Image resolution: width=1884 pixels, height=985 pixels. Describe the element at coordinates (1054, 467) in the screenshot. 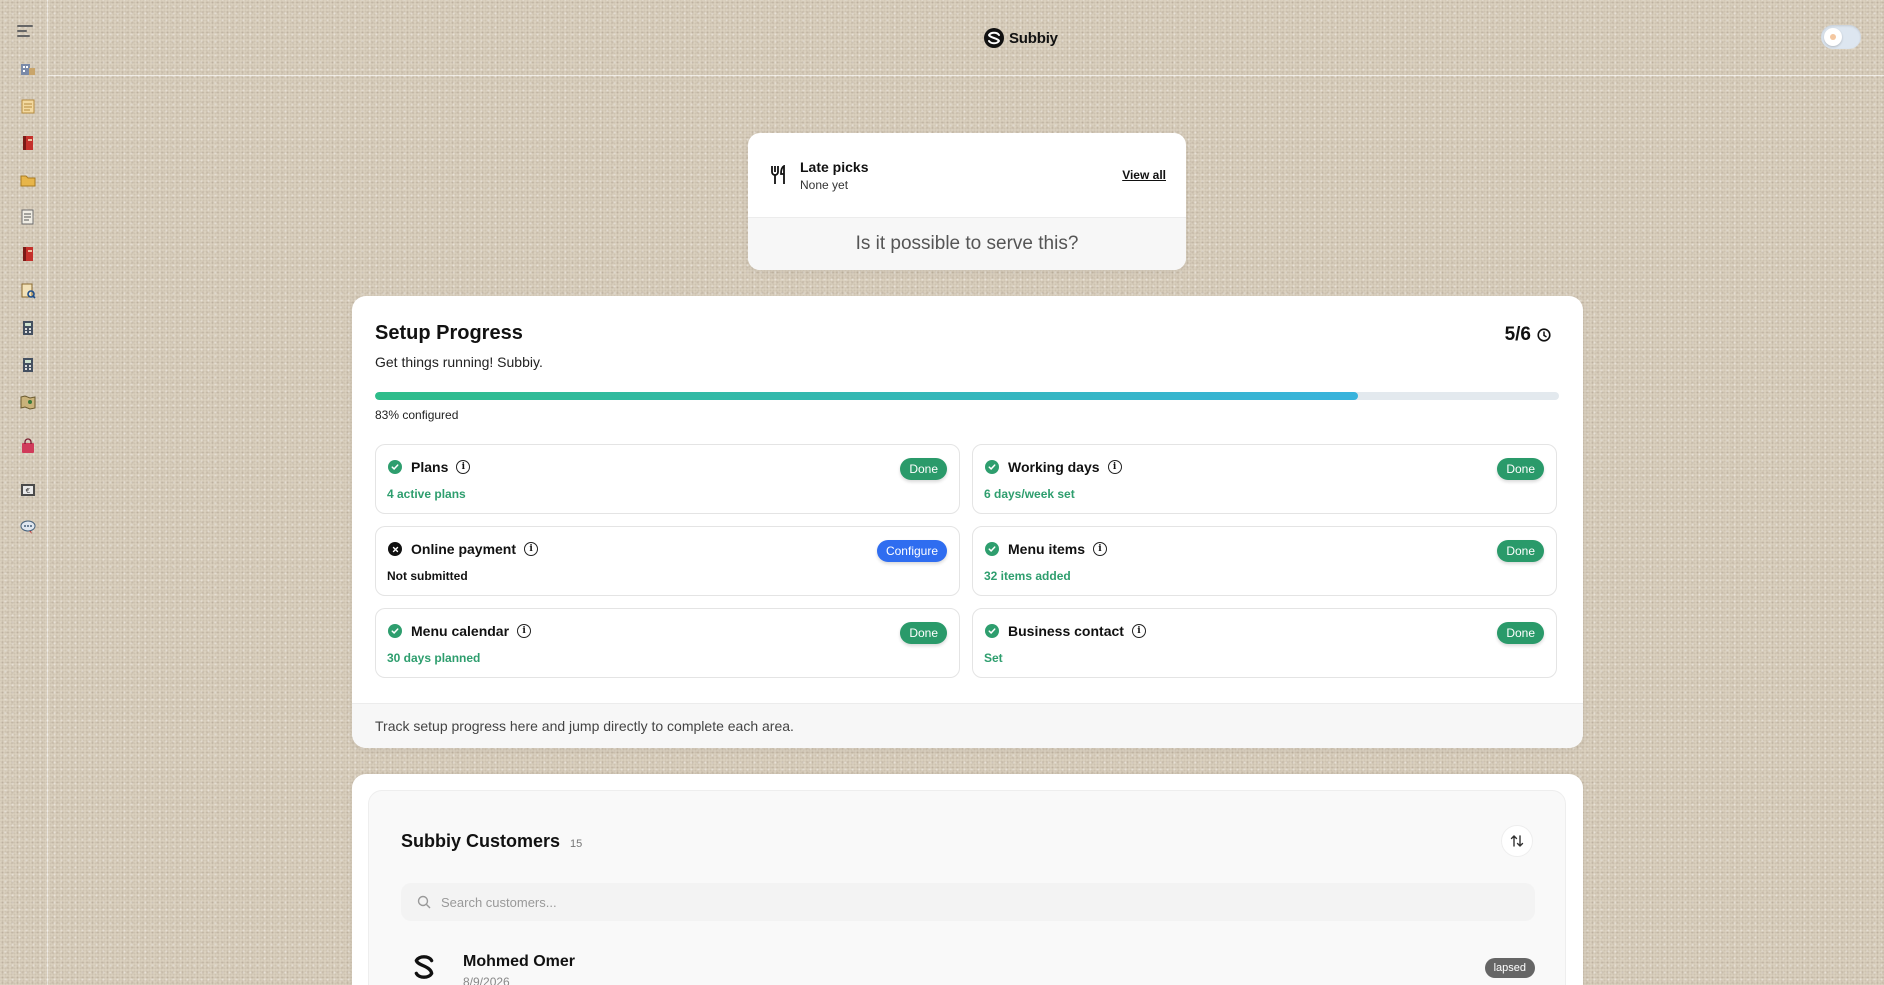

I see `task-name-label: Working days` at that location.